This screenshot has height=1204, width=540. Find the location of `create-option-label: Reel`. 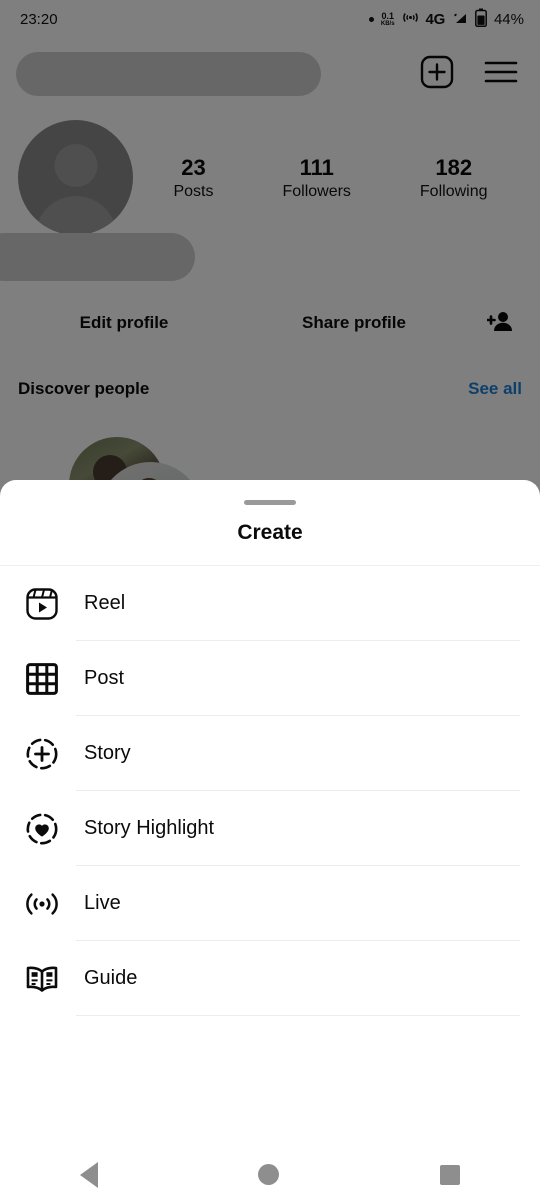

create-option-label: Reel is located at coordinates (105, 603).